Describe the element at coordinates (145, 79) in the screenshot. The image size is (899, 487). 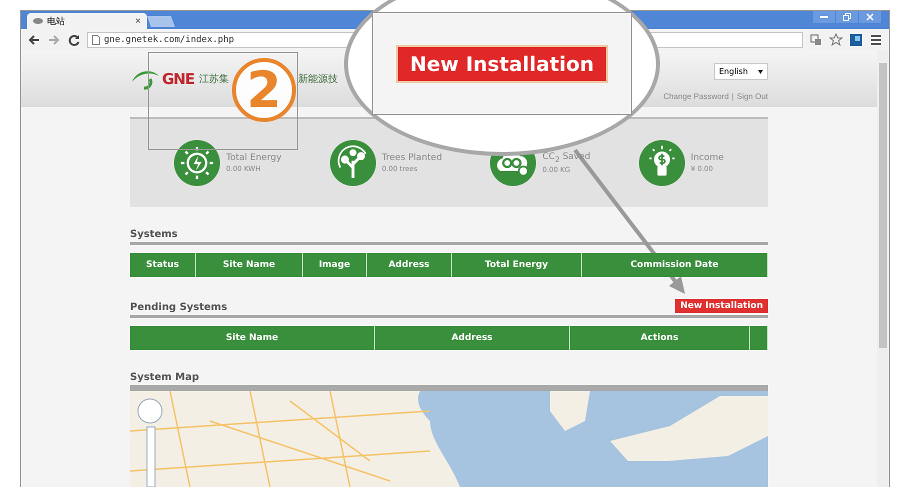
I see `swoosh-icon` at that location.